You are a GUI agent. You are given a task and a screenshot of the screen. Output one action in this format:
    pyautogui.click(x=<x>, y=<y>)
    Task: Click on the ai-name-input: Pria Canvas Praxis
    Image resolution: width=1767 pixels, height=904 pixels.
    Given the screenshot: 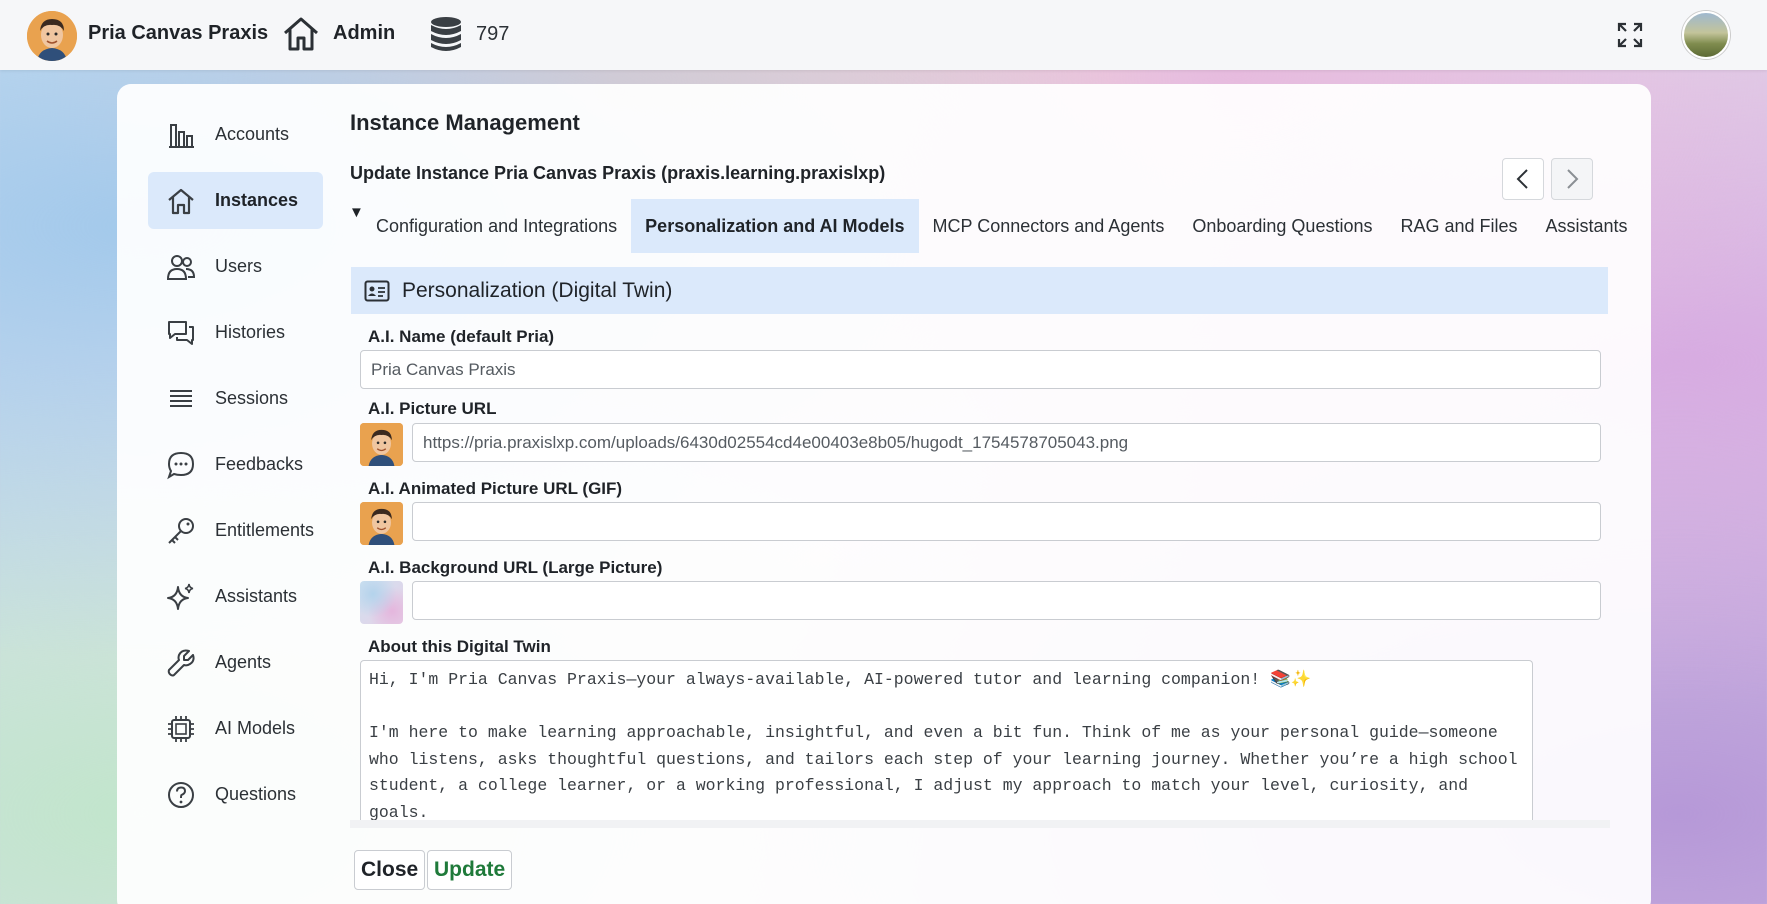 What is the action you would take?
    pyautogui.click(x=980, y=369)
    